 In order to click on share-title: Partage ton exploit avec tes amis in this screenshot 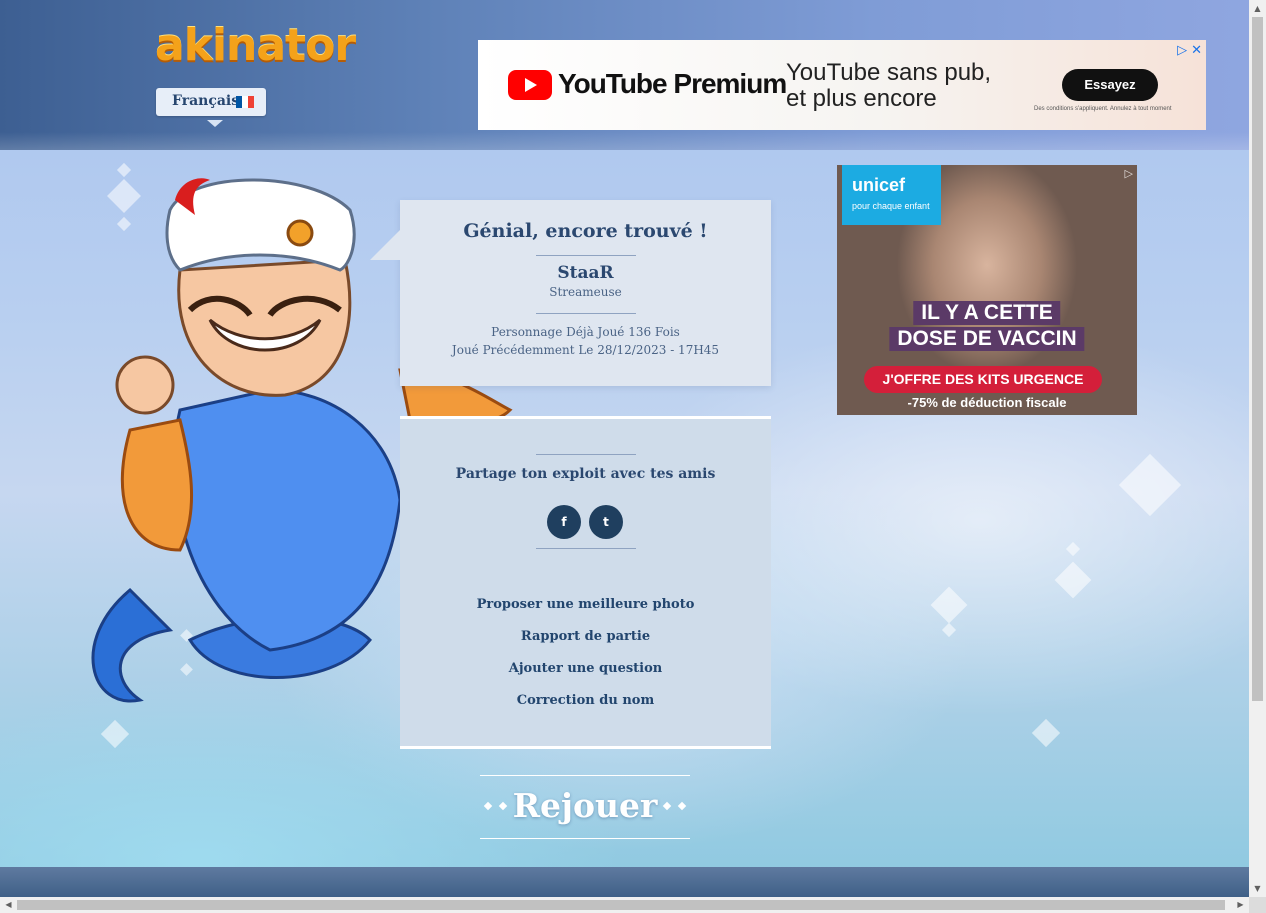, I will do `click(585, 474)`.